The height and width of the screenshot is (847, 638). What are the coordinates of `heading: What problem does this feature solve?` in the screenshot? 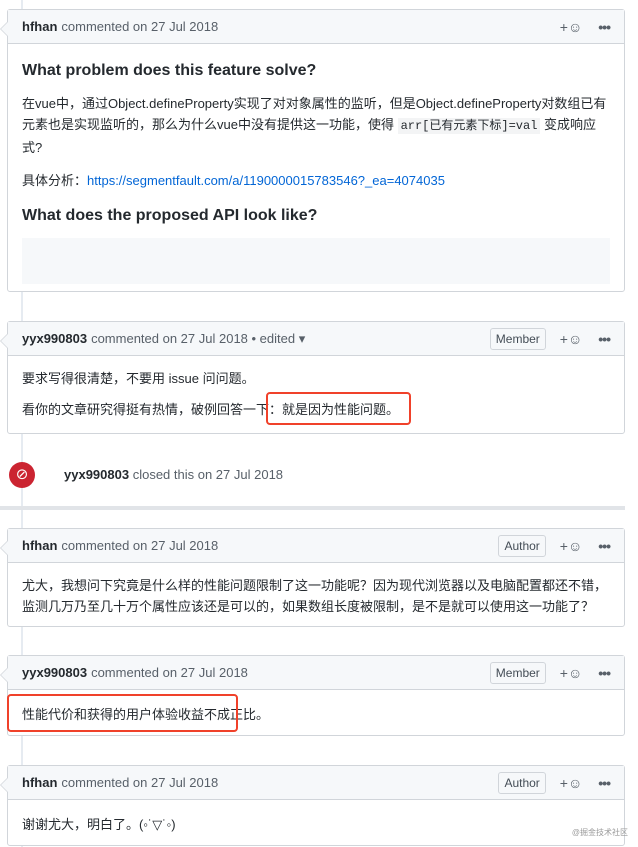 It's located at (169, 70).